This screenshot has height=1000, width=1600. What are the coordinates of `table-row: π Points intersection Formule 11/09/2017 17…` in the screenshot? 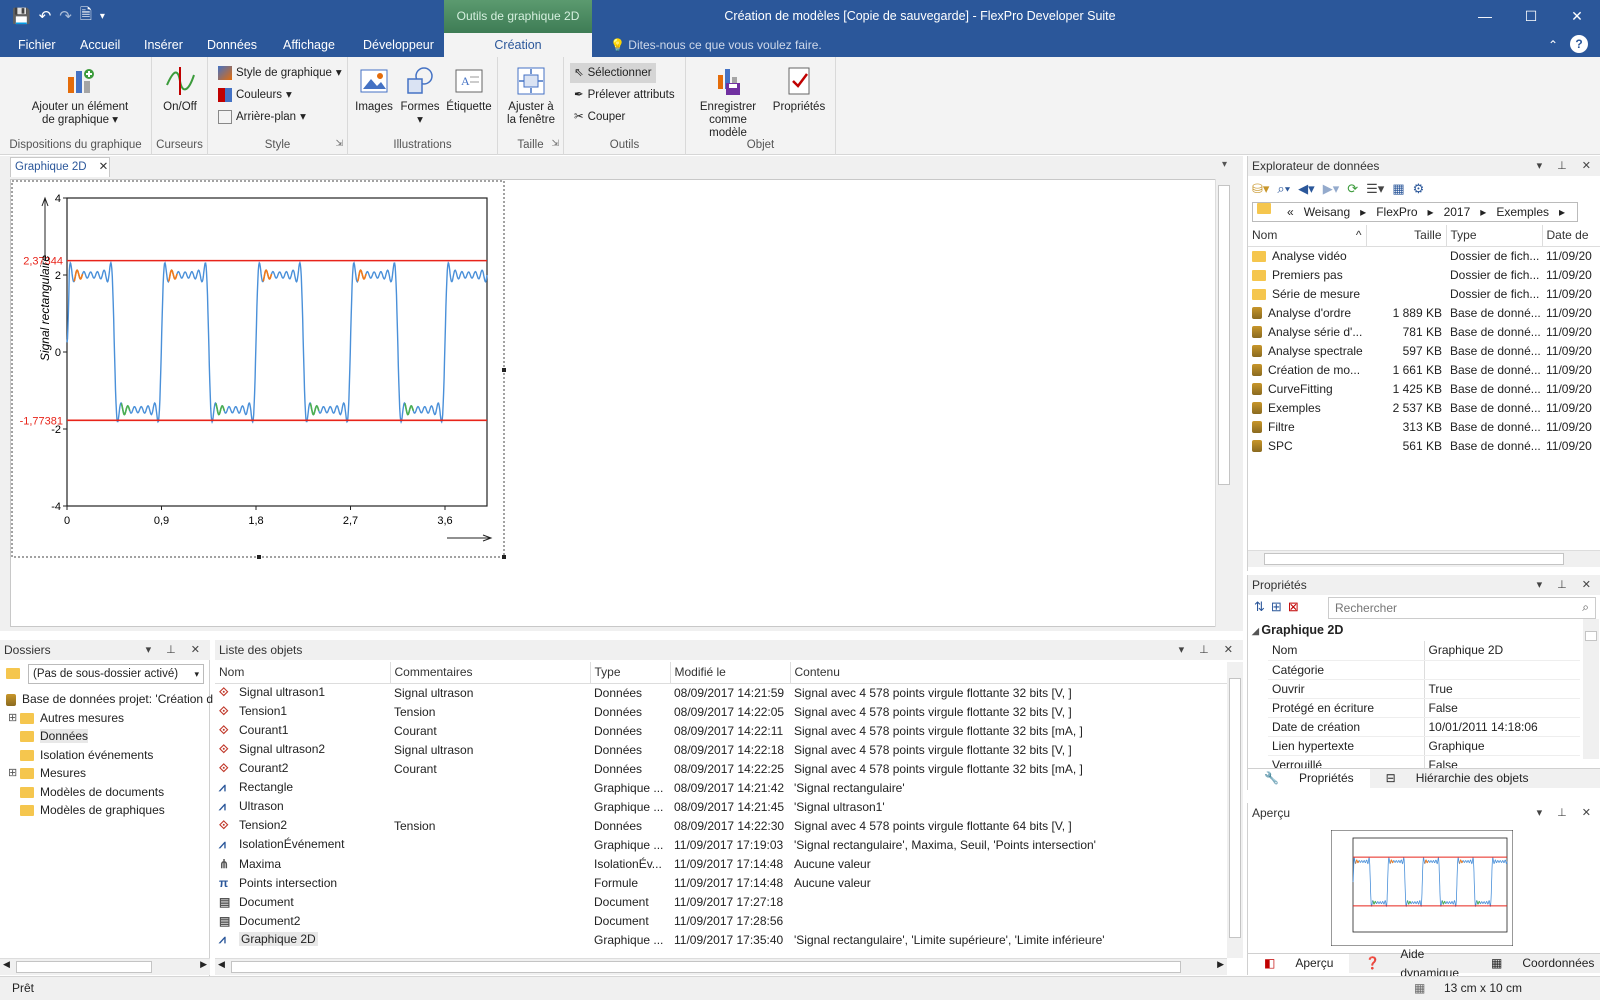 It's located at (721, 882).